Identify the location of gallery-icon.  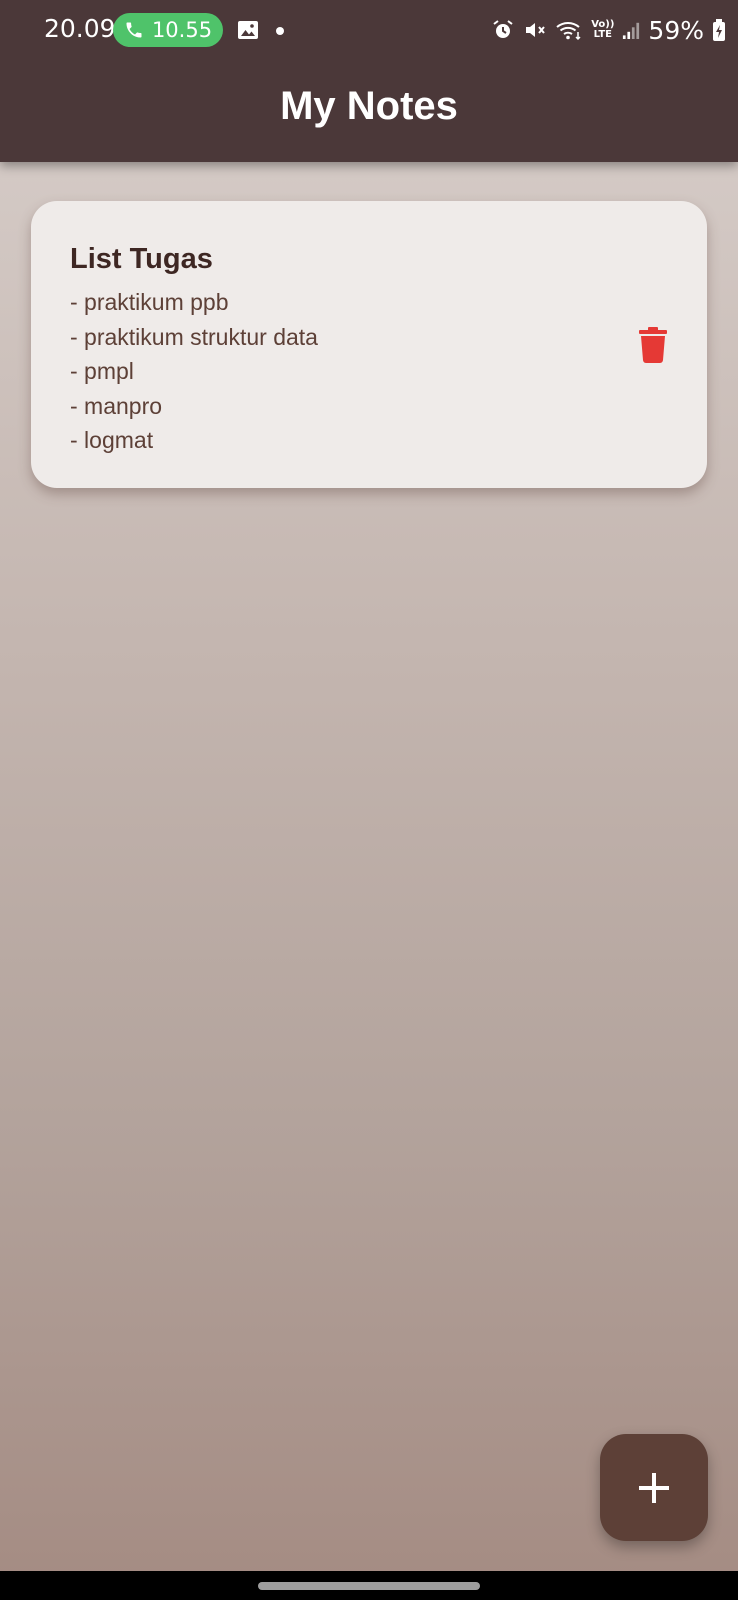
(248, 30).